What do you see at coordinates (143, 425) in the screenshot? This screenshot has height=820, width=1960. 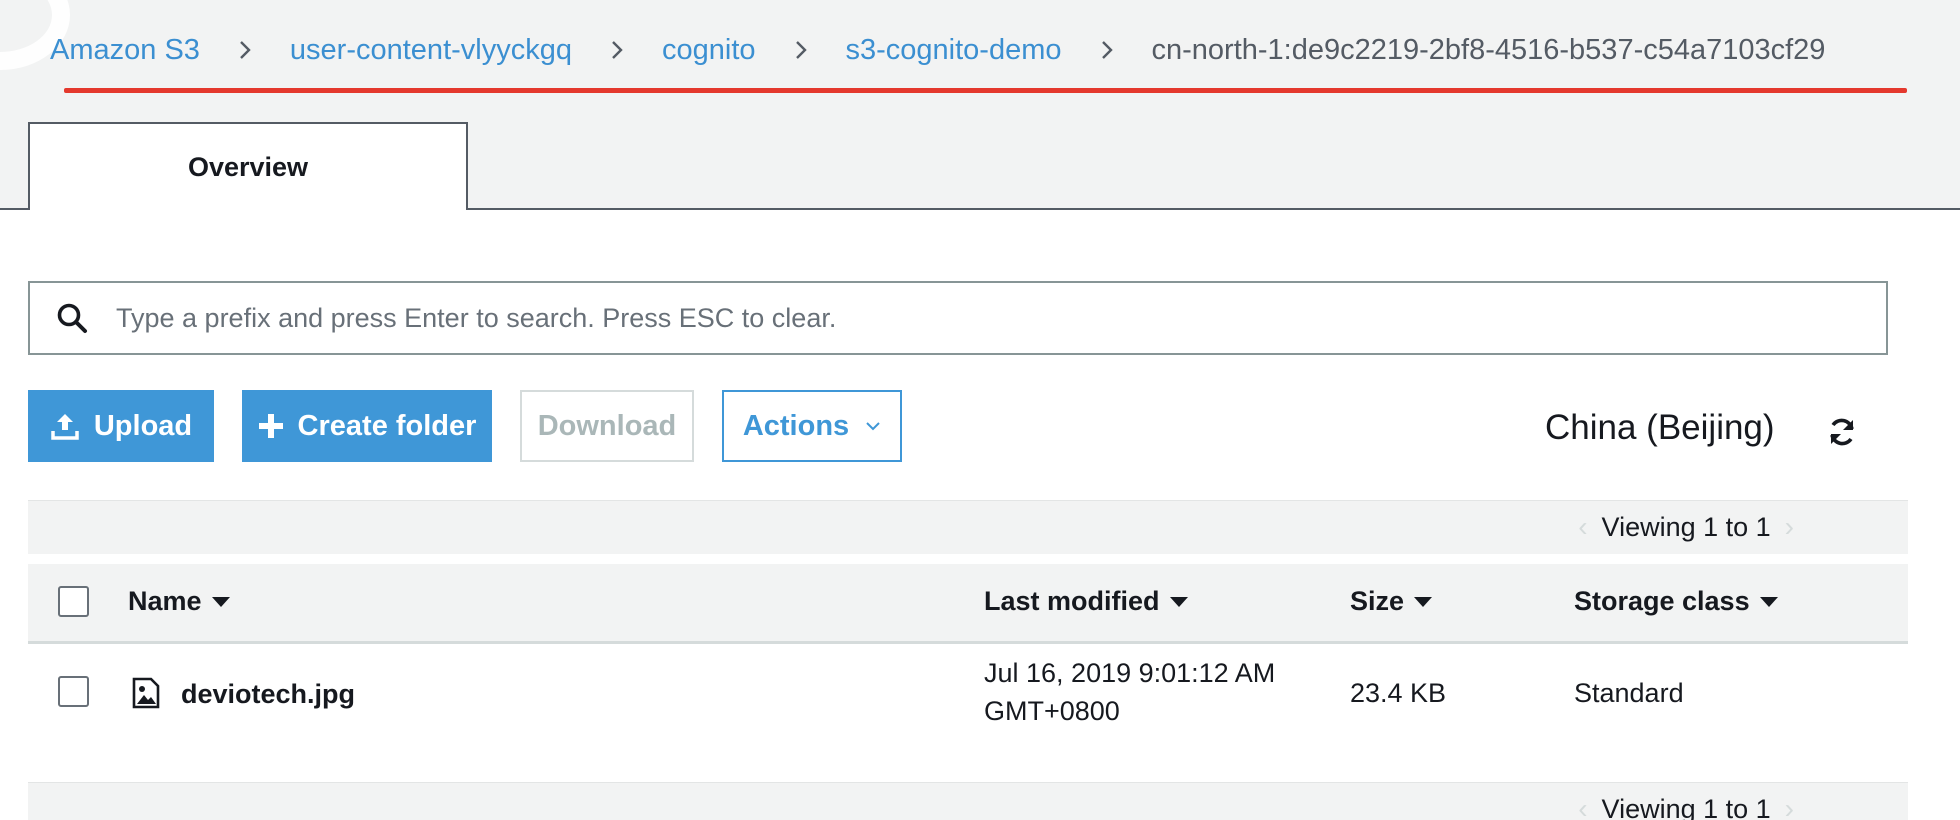 I see `upload-label: Upload` at bounding box center [143, 425].